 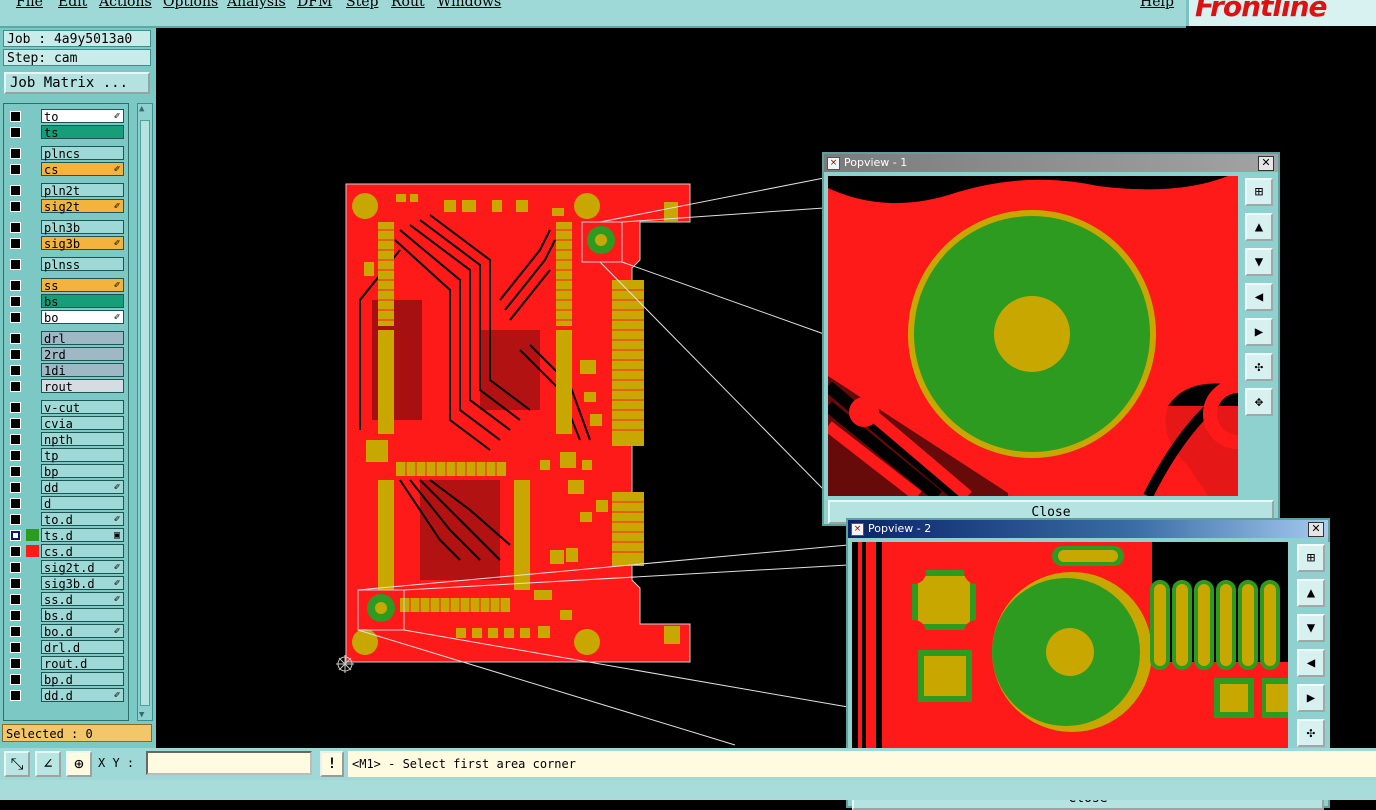 What do you see at coordinates (79, 764) in the screenshot?
I see `grid-icon: ⊕` at bounding box center [79, 764].